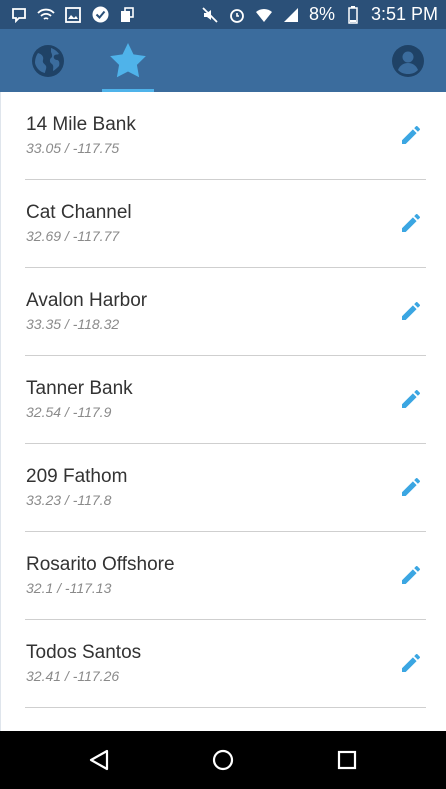  I want to click on recents-icon, so click(347, 760).